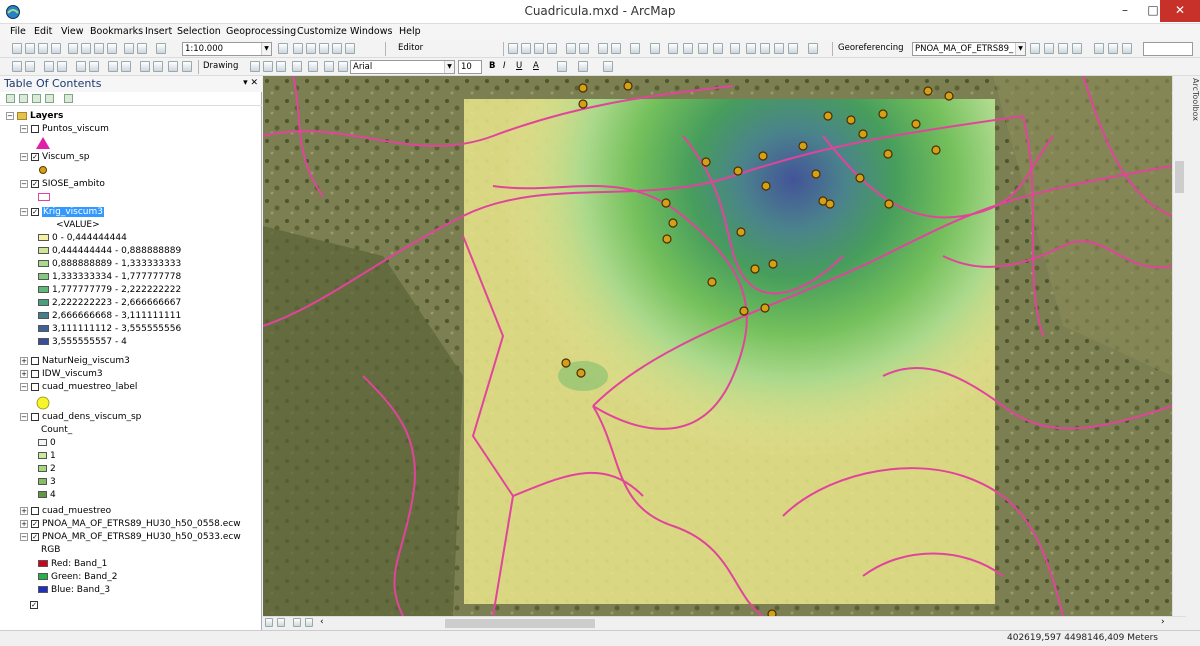  Describe the element at coordinates (583, 66) in the screenshot. I see `line-color-icon` at that location.